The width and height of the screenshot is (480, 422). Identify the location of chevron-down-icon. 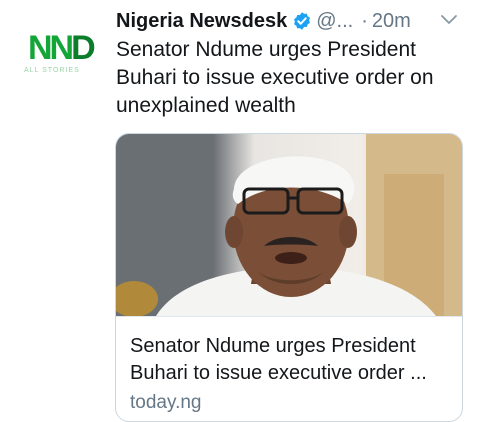
(449, 19).